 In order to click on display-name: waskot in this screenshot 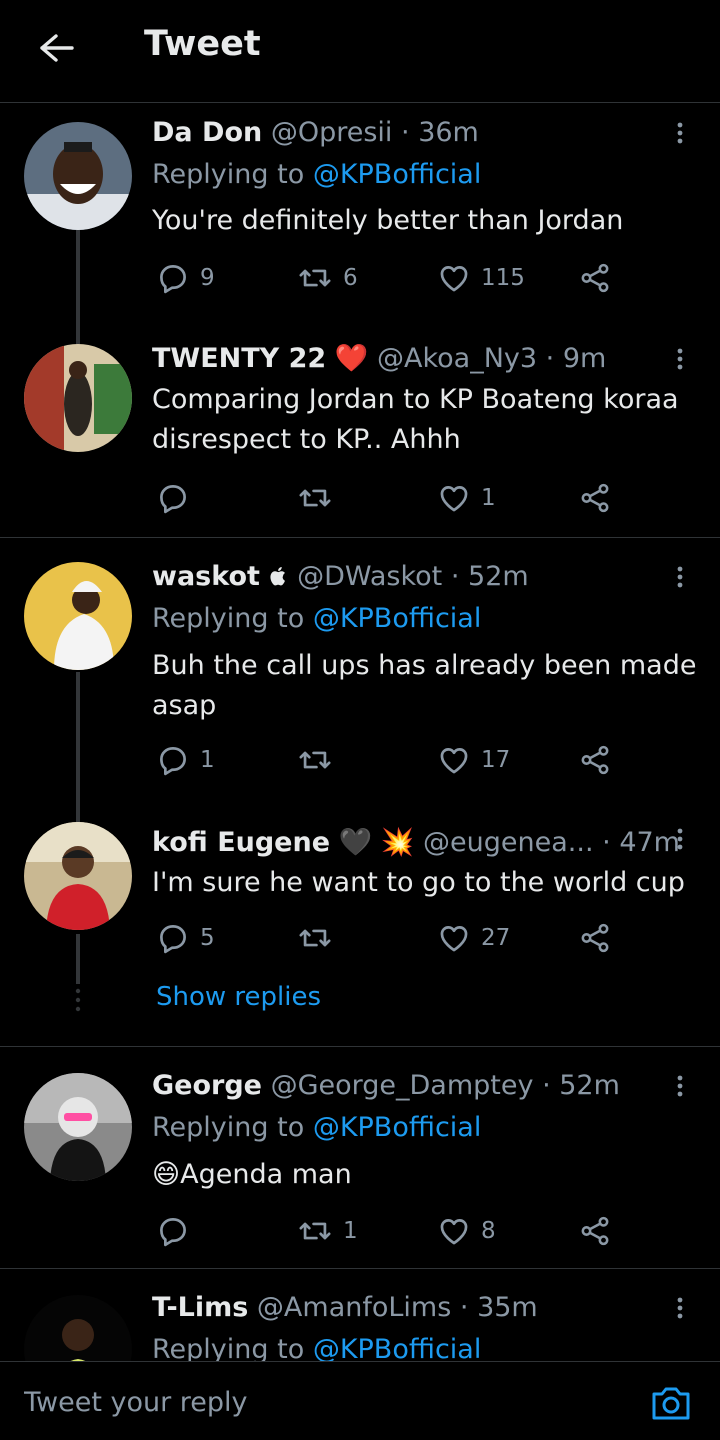, I will do `click(206, 576)`.